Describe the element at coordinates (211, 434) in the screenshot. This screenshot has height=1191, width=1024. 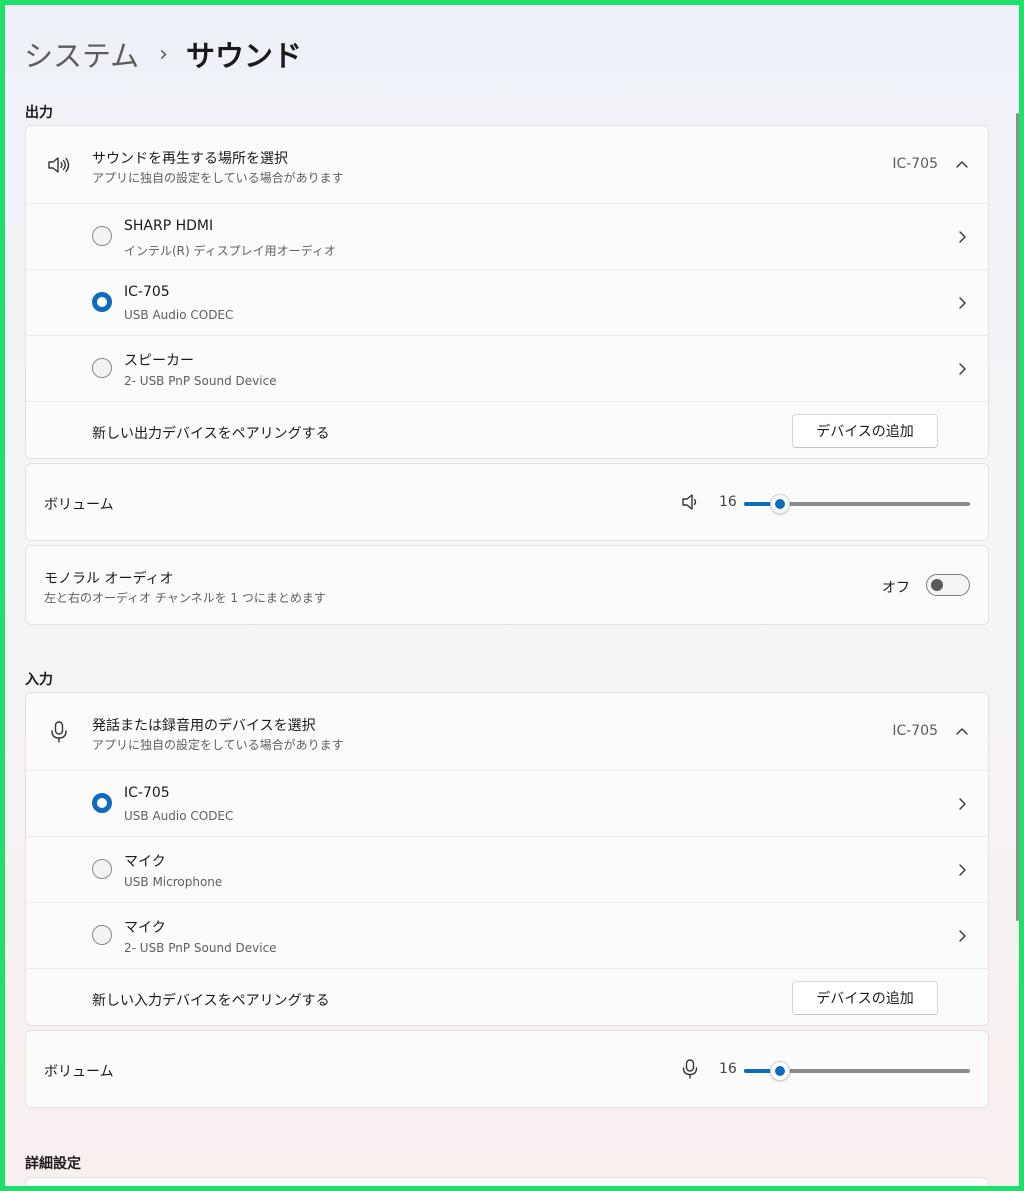
I see `output-pair-label: 新しい出力デバイスをペアリングする` at that location.